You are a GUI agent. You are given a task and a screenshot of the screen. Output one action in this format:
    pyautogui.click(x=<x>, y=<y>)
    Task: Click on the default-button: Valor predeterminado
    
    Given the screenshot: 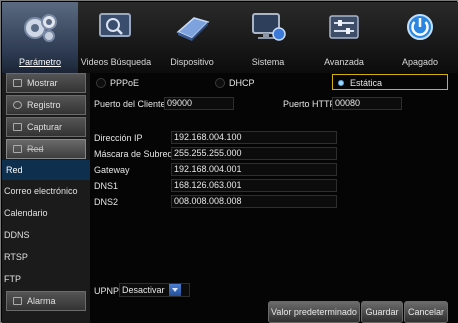 What is the action you would take?
    pyautogui.click(x=314, y=312)
    